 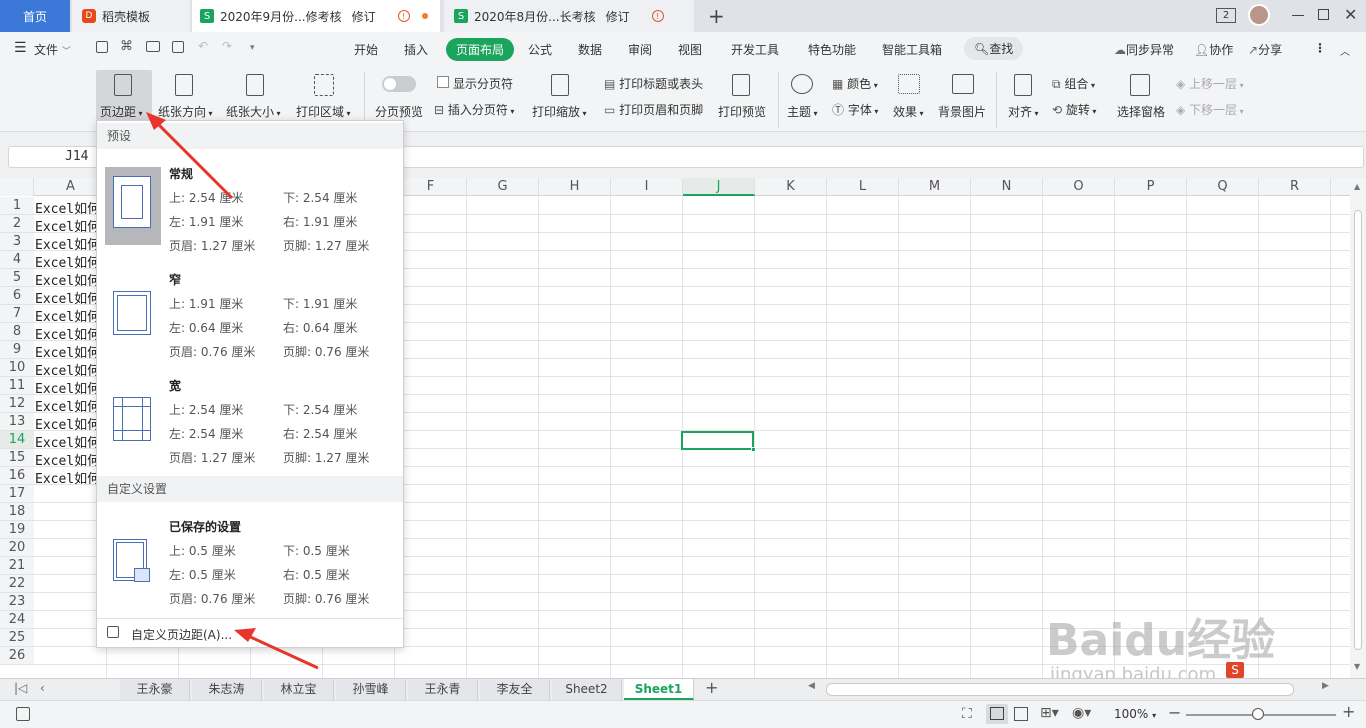 I want to click on zoom-dropdown: 100% ▾, so click(x=1135, y=714).